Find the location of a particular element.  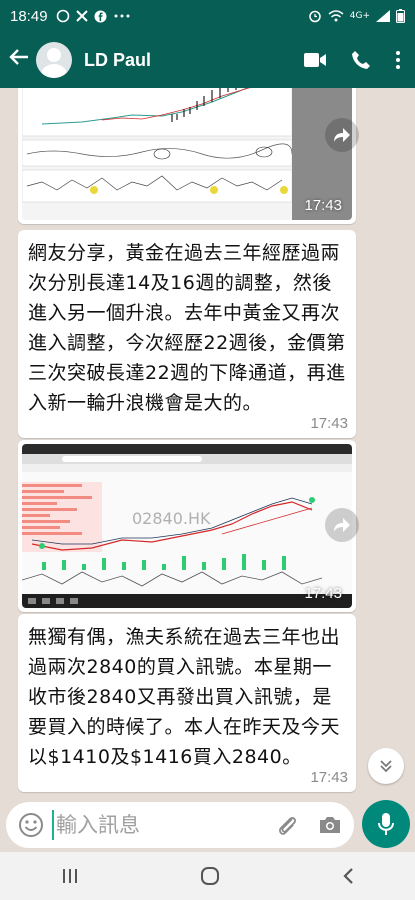

composer-bar: 輸入訊息 is located at coordinates (207, 826).